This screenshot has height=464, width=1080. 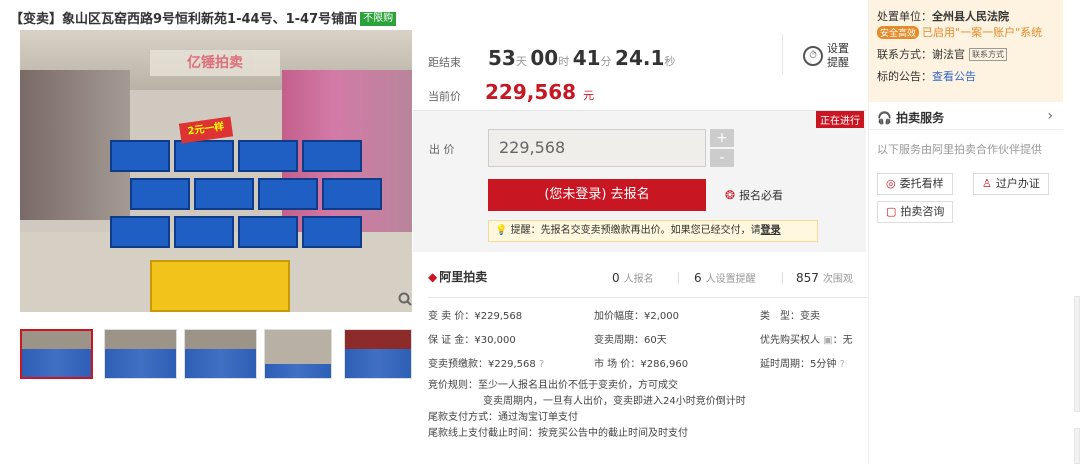 I want to click on entrust-viewing-button: ◎ 委托看样, so click(x=915, y=184).